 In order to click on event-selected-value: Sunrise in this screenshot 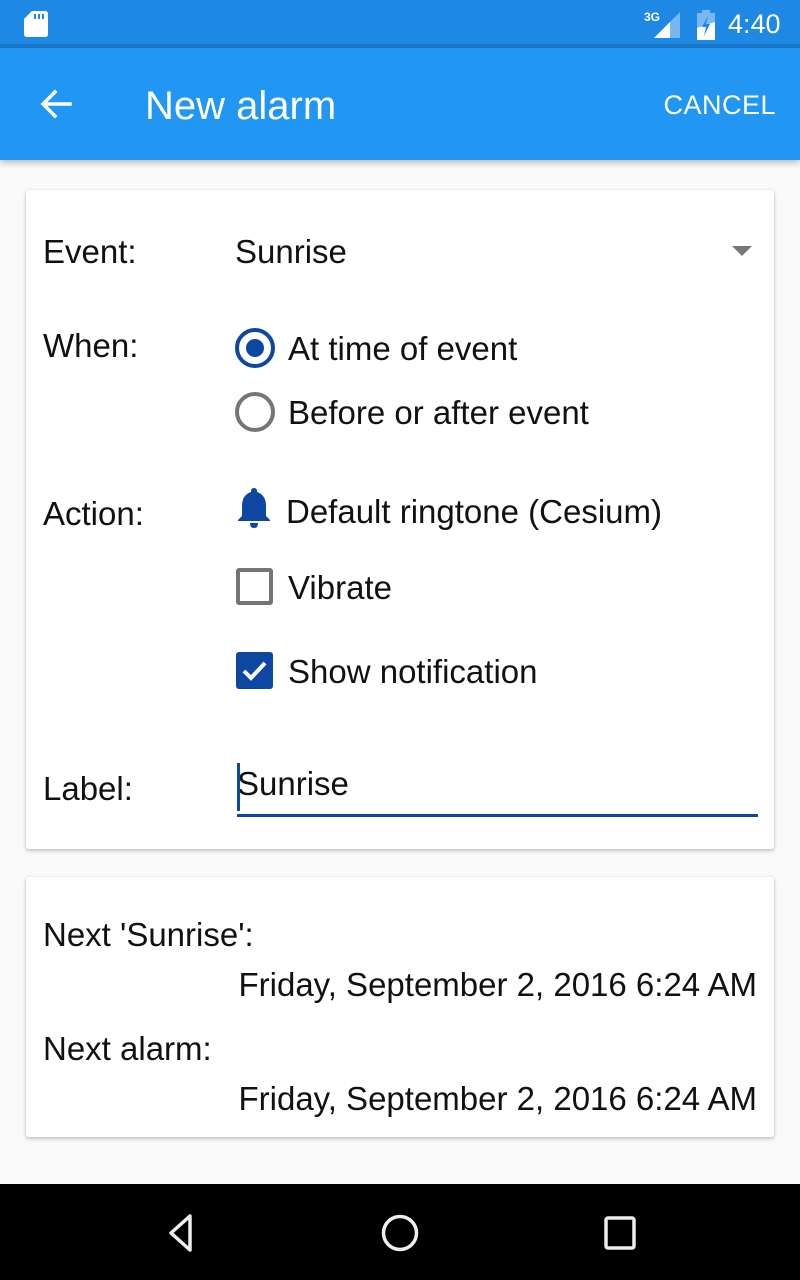, I will do `click(291, 251)`.